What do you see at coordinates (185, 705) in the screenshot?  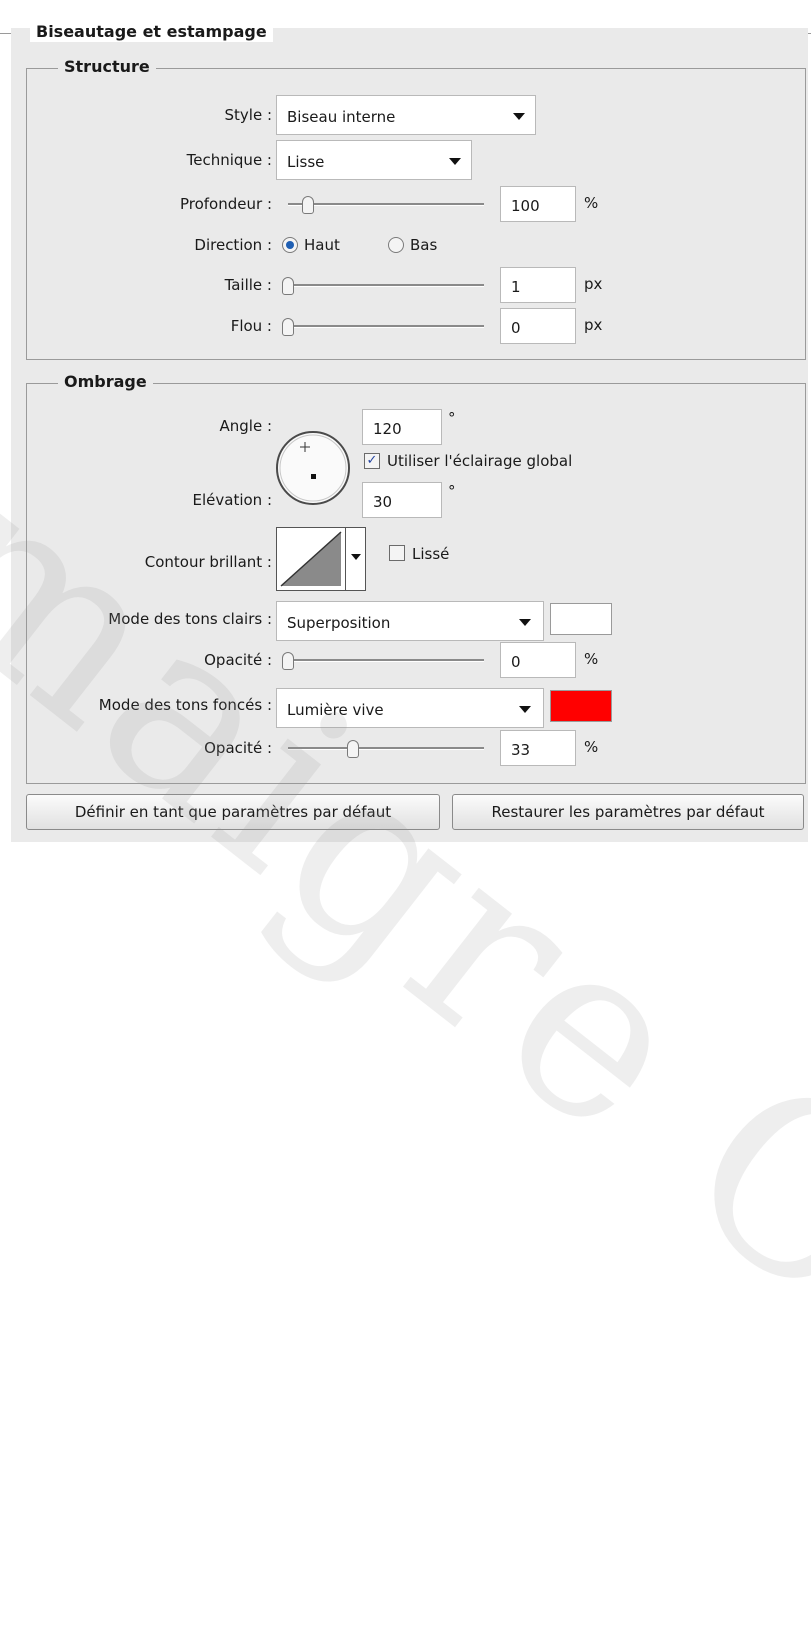 I see `shadow-mode-label: Mode des tons foncés :` at bounding box center [185, 705].